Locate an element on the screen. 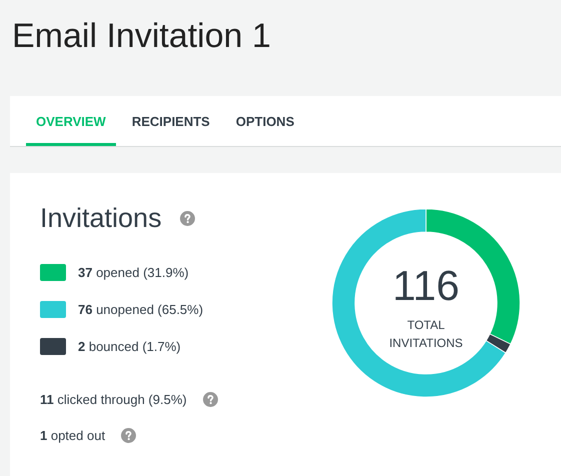 The width and height of the screenshot is (561, 476). section-heading: Invitations is located at coordinates (101, 218).